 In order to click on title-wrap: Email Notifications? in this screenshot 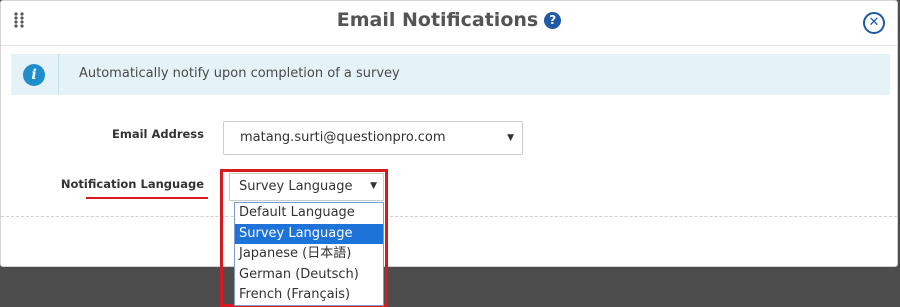, I will do `click(449, 20)`.